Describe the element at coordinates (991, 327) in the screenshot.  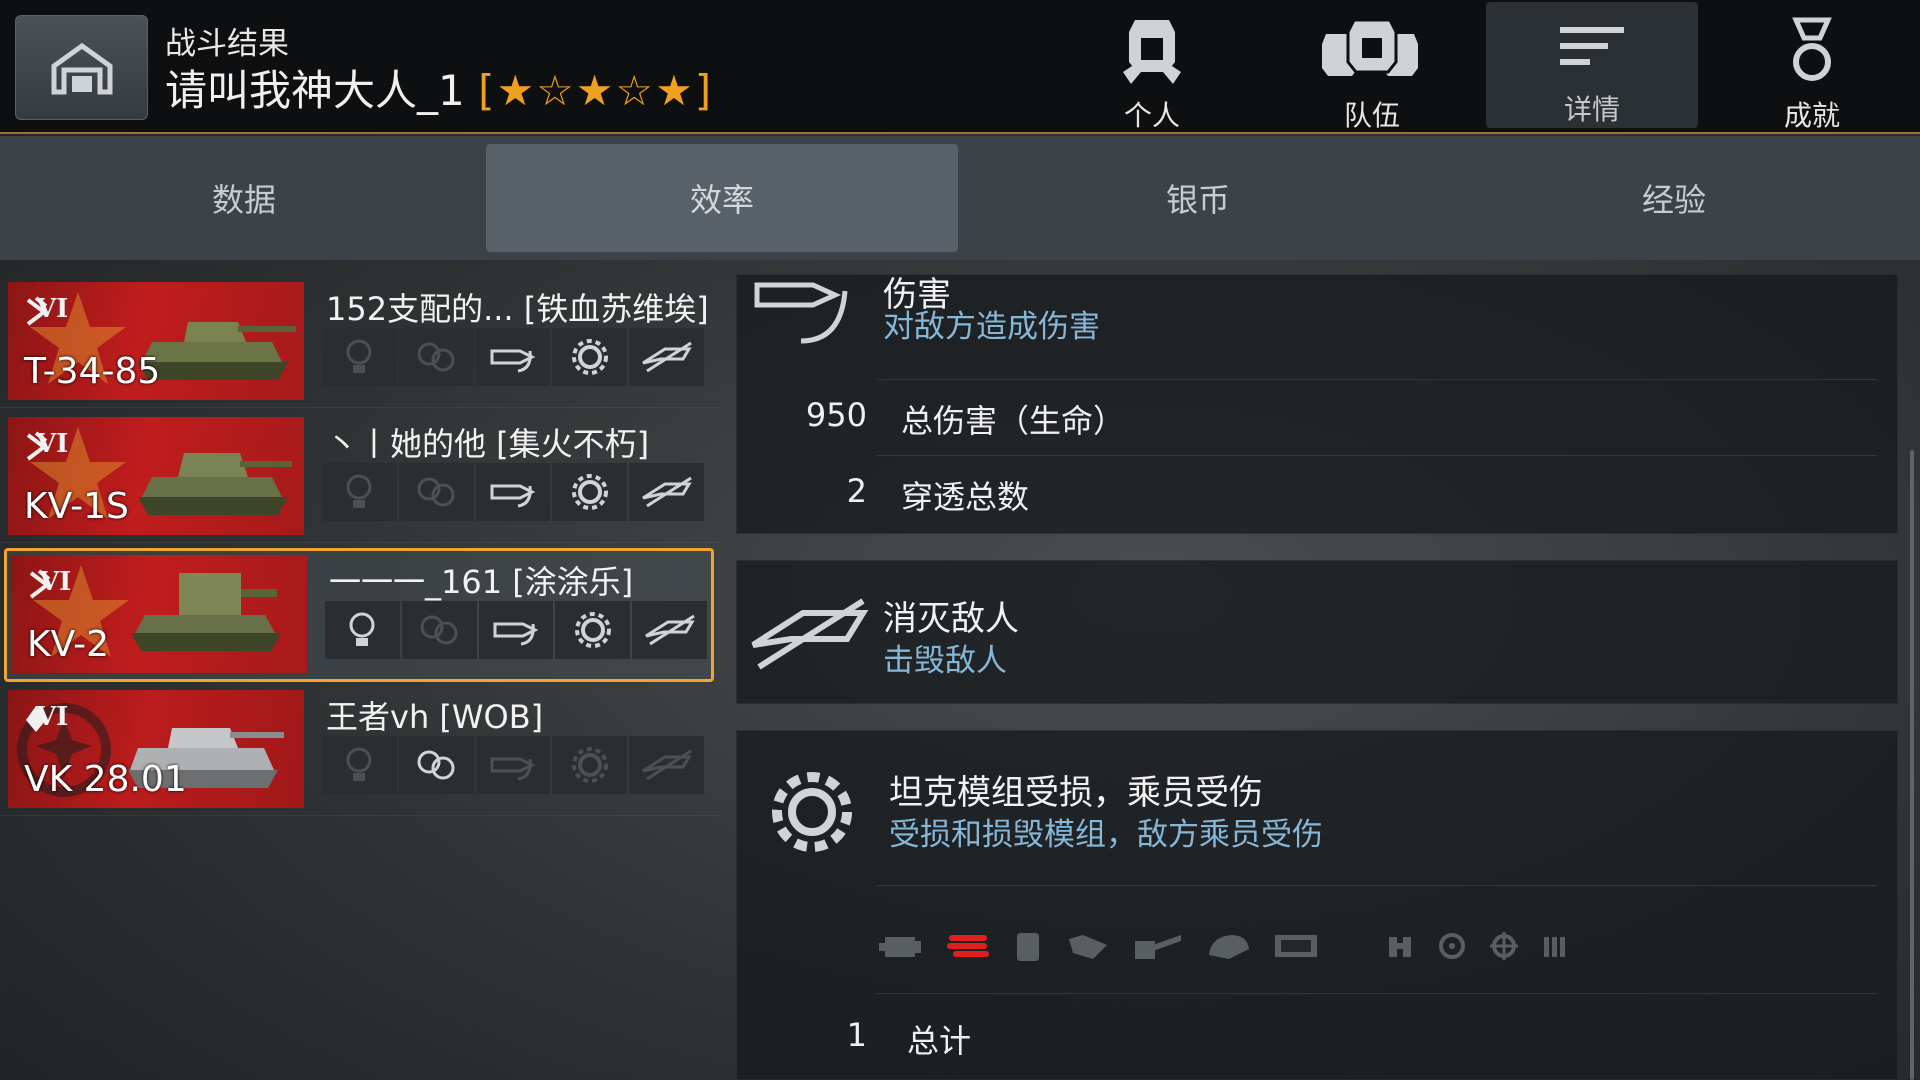
I see `damage-desc: 对敌方造成伤害` at that location.